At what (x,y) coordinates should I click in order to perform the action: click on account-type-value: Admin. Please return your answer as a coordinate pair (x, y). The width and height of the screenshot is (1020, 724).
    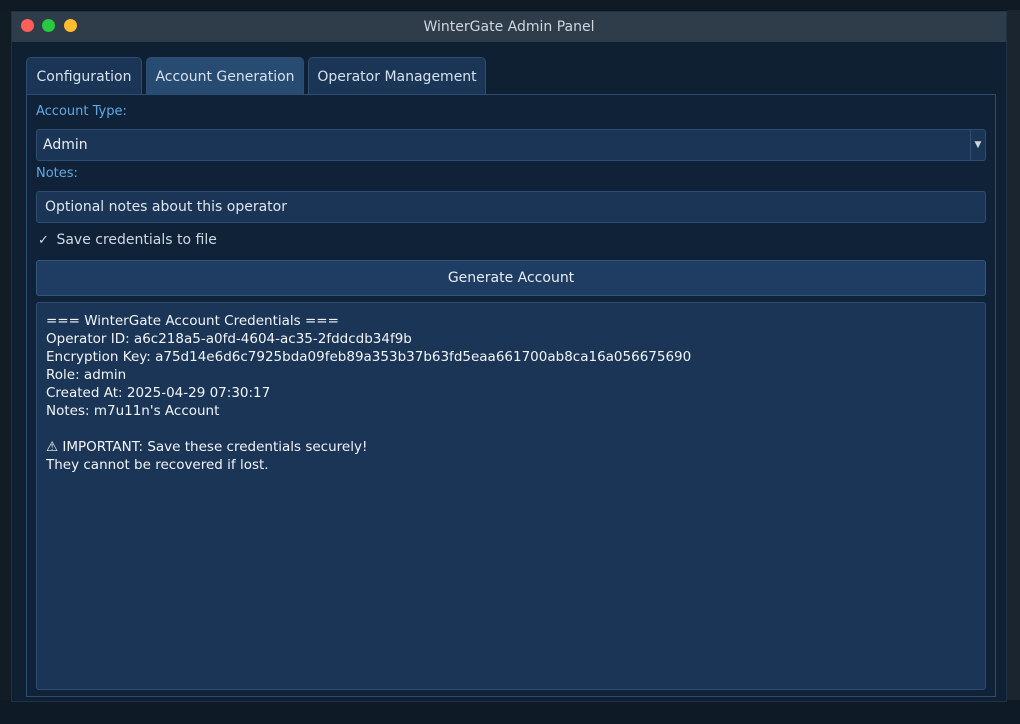
    Looking at the image, I should click on (65, 145).